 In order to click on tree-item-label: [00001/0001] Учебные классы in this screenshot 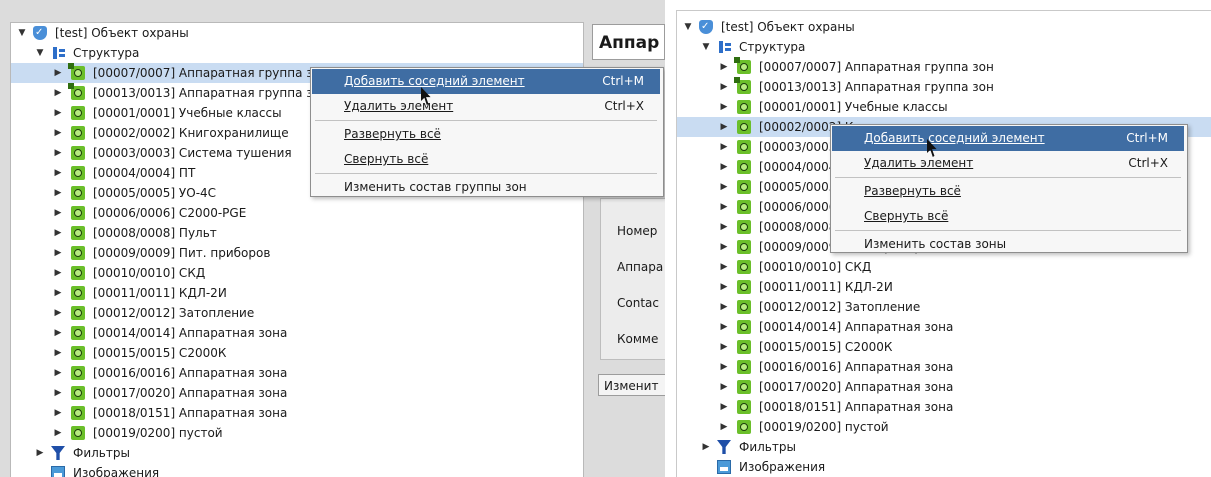, I will do `click(853, 107)`.